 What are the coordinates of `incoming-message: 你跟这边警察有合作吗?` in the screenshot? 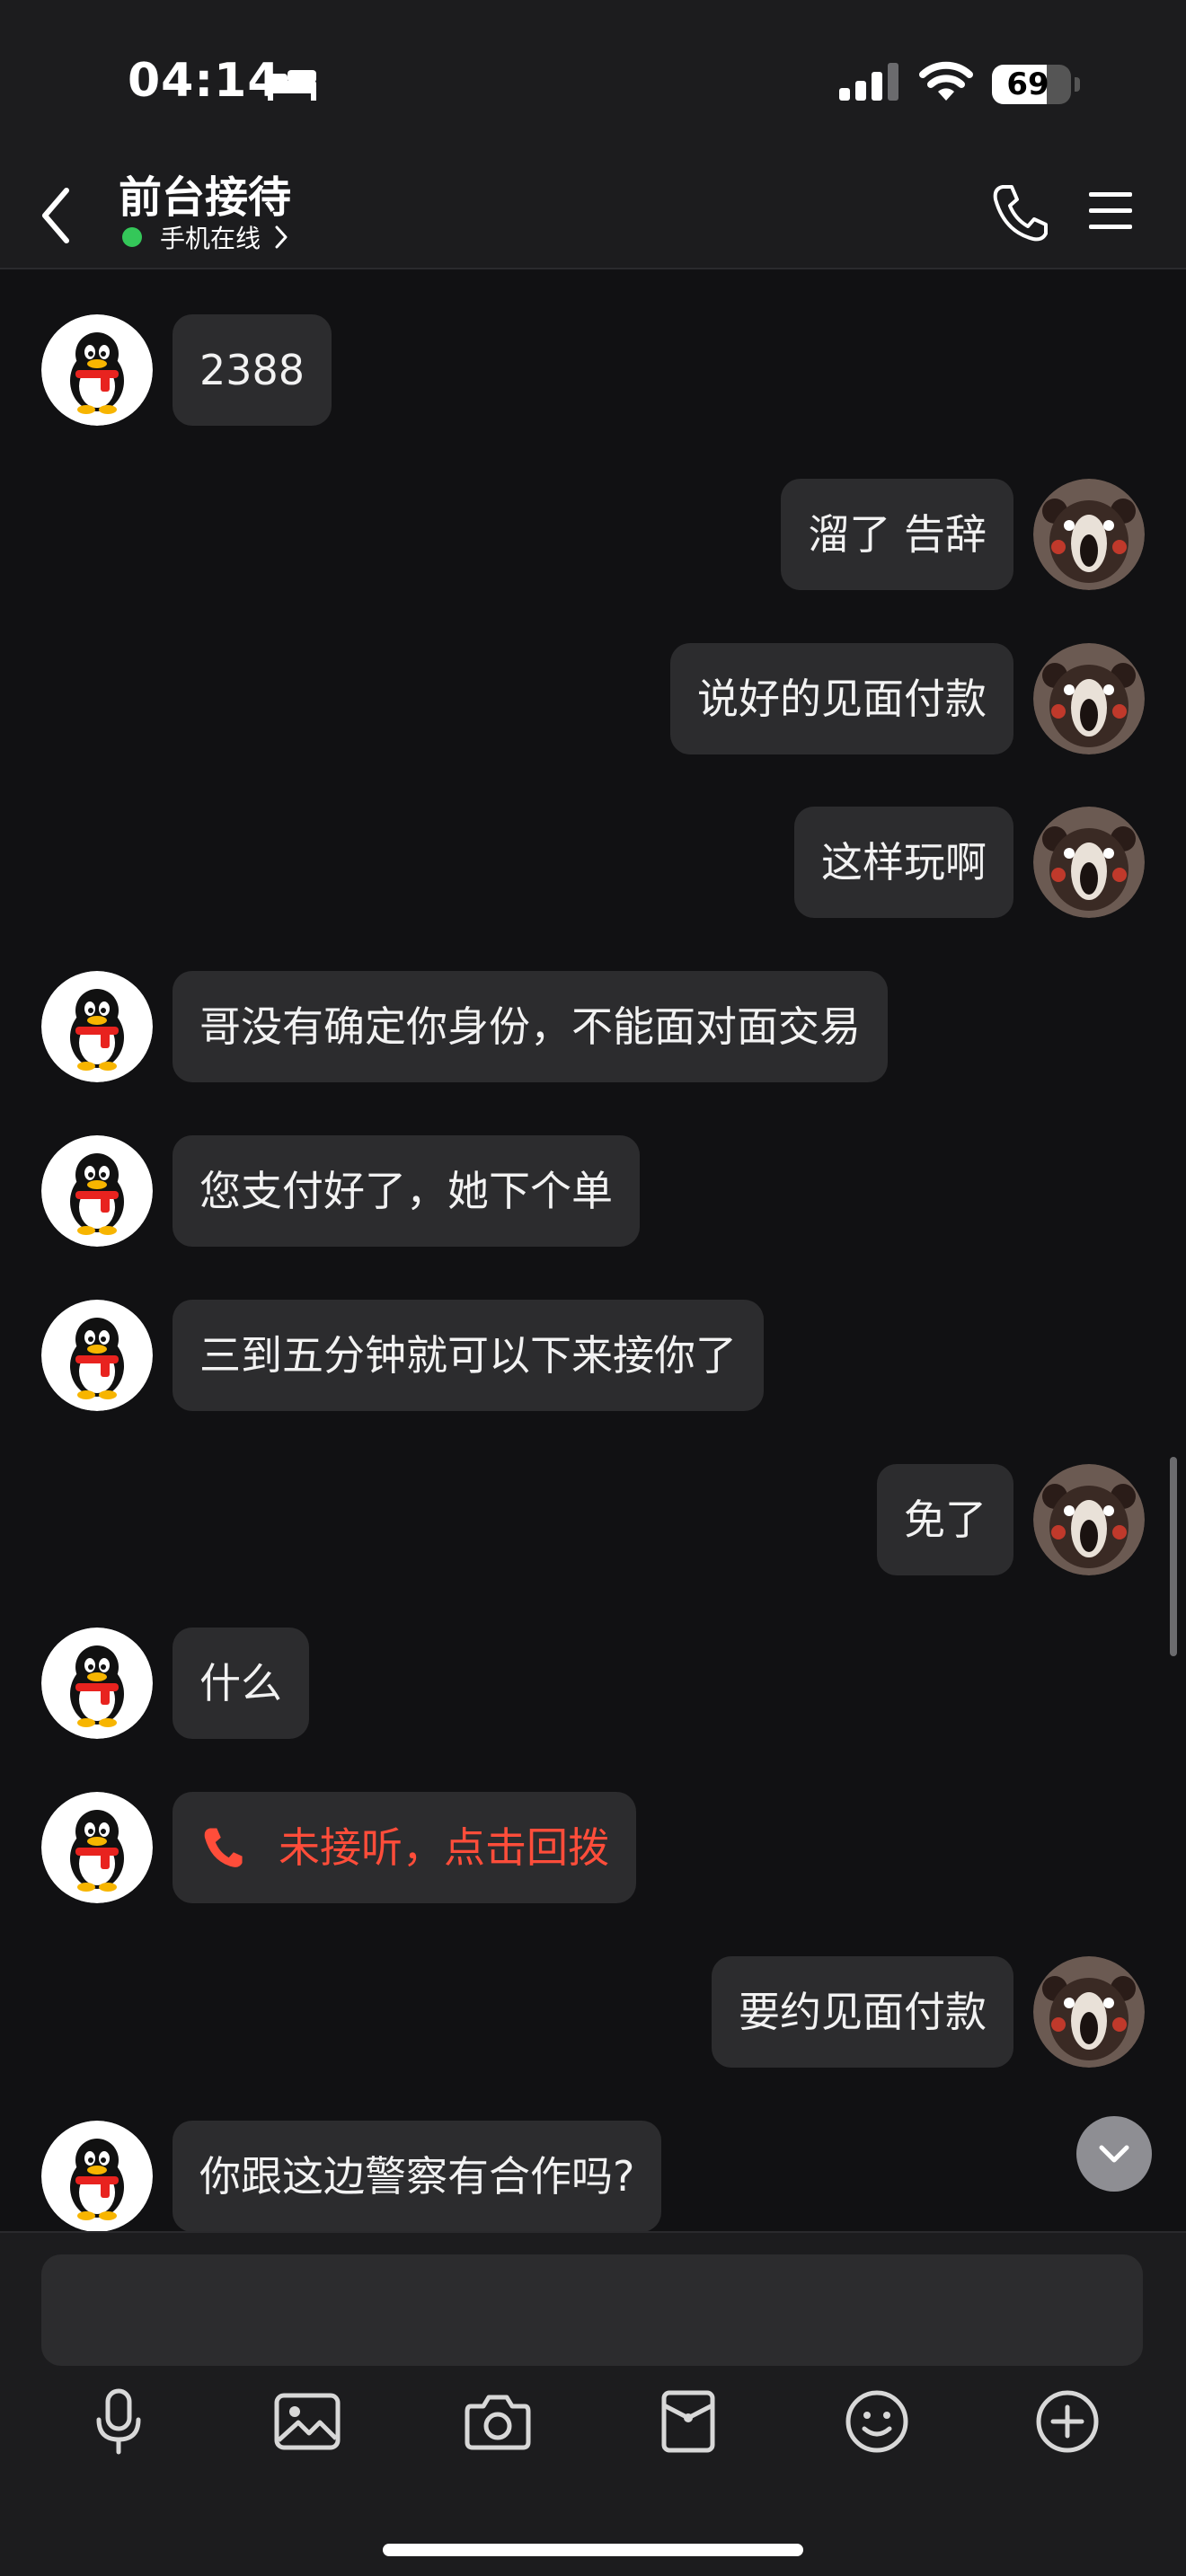 It's located at (593, 2176).